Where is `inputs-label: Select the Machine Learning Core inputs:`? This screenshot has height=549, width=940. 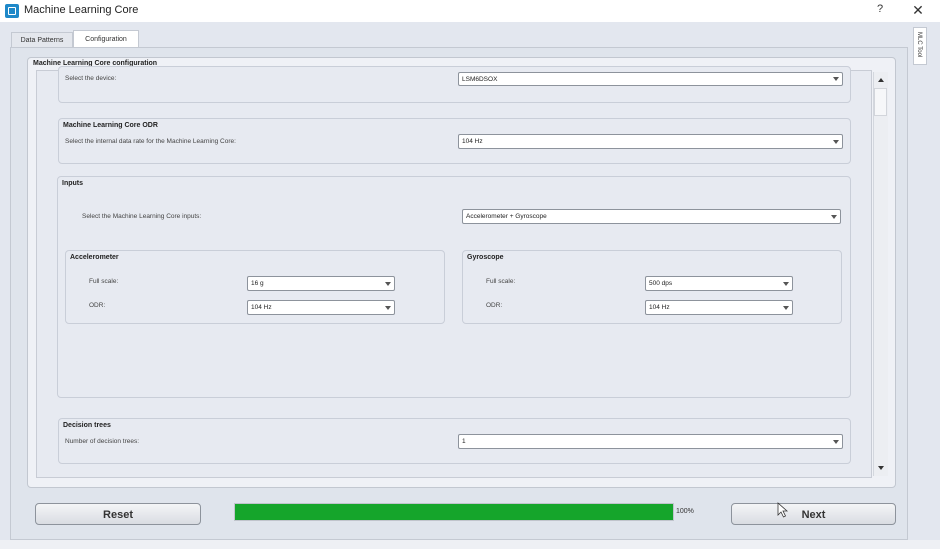
inputs-label: Select the Machine Learning Core inputs: is located at coordinates (142, 216).